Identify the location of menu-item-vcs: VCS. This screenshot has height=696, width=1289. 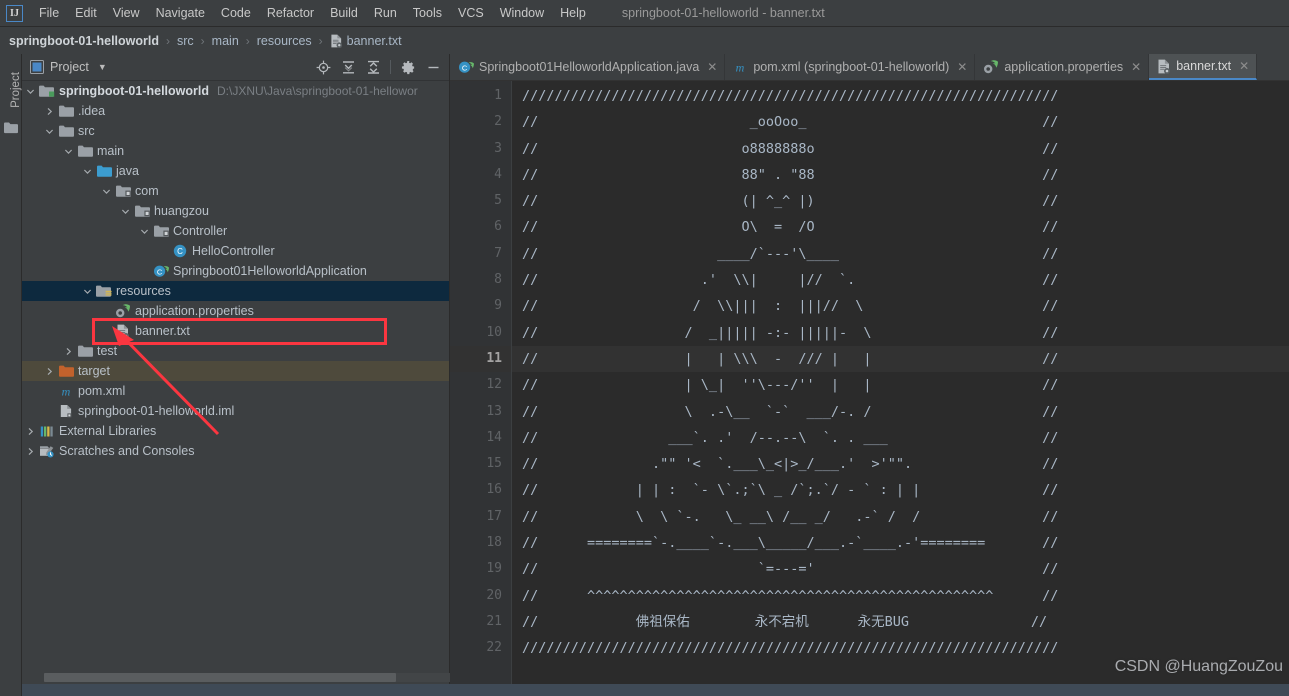
(471, 13).